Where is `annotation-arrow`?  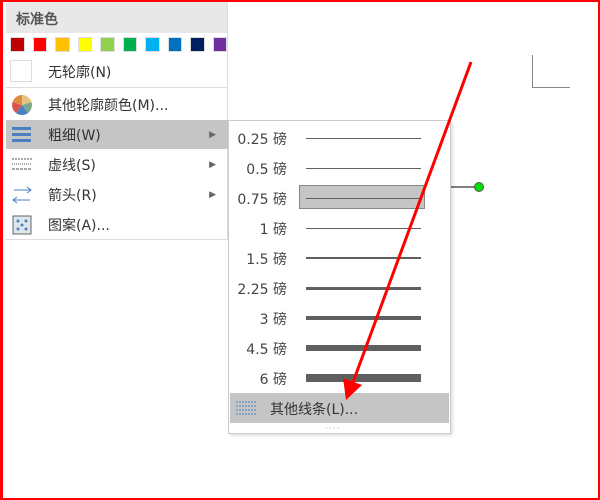 annotation-arrow is located at coordinates (408, 230).